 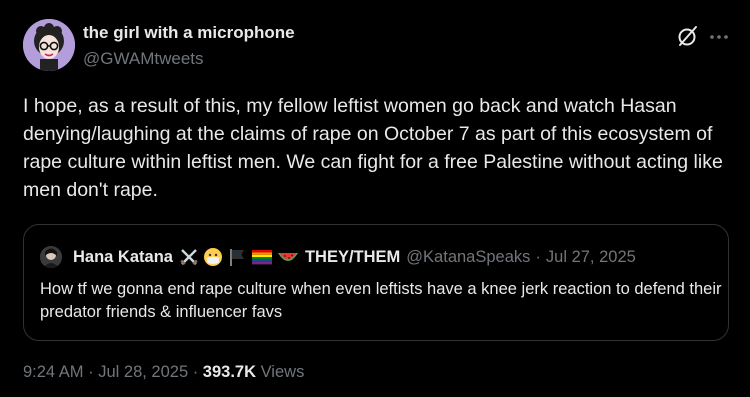 What do you see at coordinates (287, 257) in the screenshot?
I see `watermelon-icon` at bounding box center [287, 257].